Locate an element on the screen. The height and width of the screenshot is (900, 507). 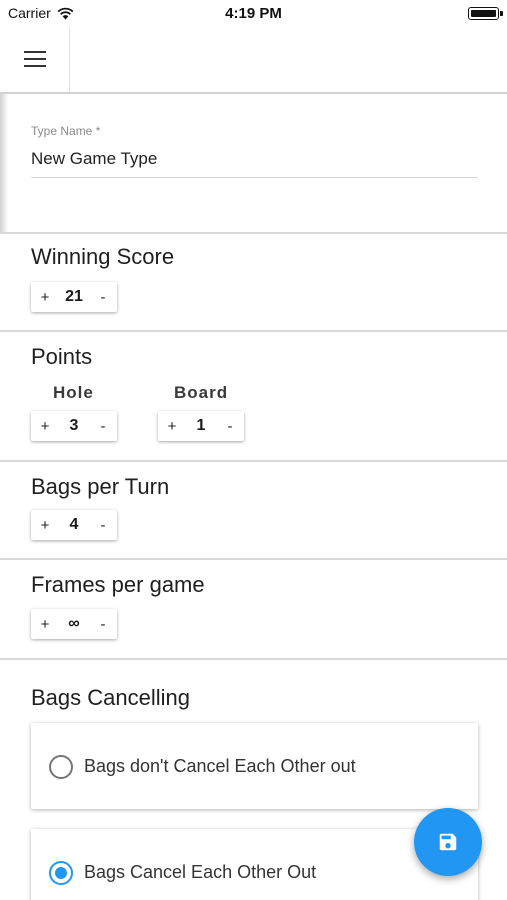
bags-cancel-option: Bags Cancel Each Other Out is located at coordinates (254, 864).